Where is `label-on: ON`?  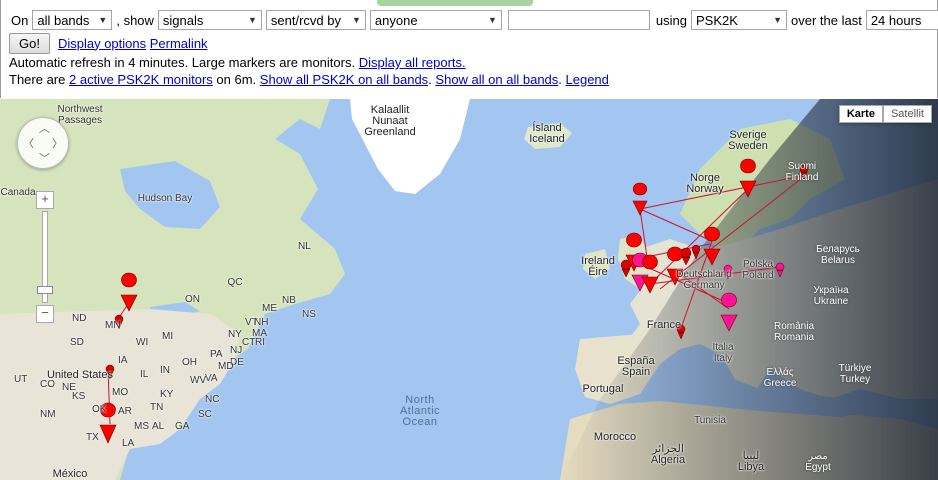
label-on: ON is located at coordinates (192, 299).